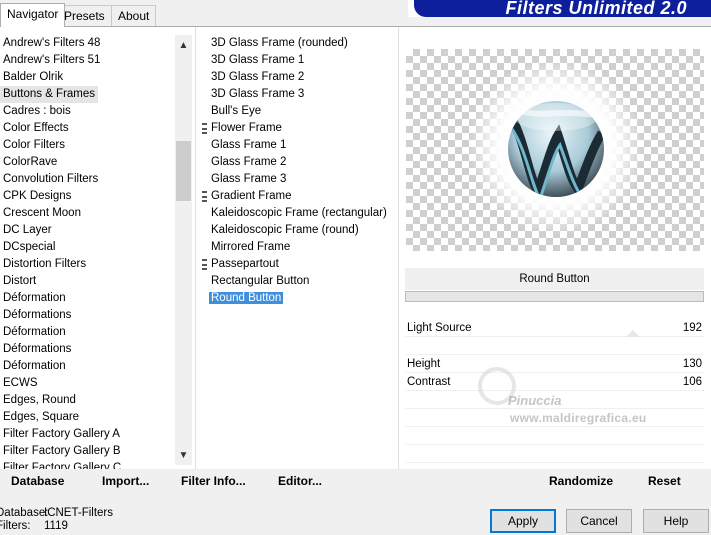 The height and width of the screenshot is (535, 711). Describe the element at coordinates (88, 196) in the screenshot. I see `category-item: CPK Designs` at that location.